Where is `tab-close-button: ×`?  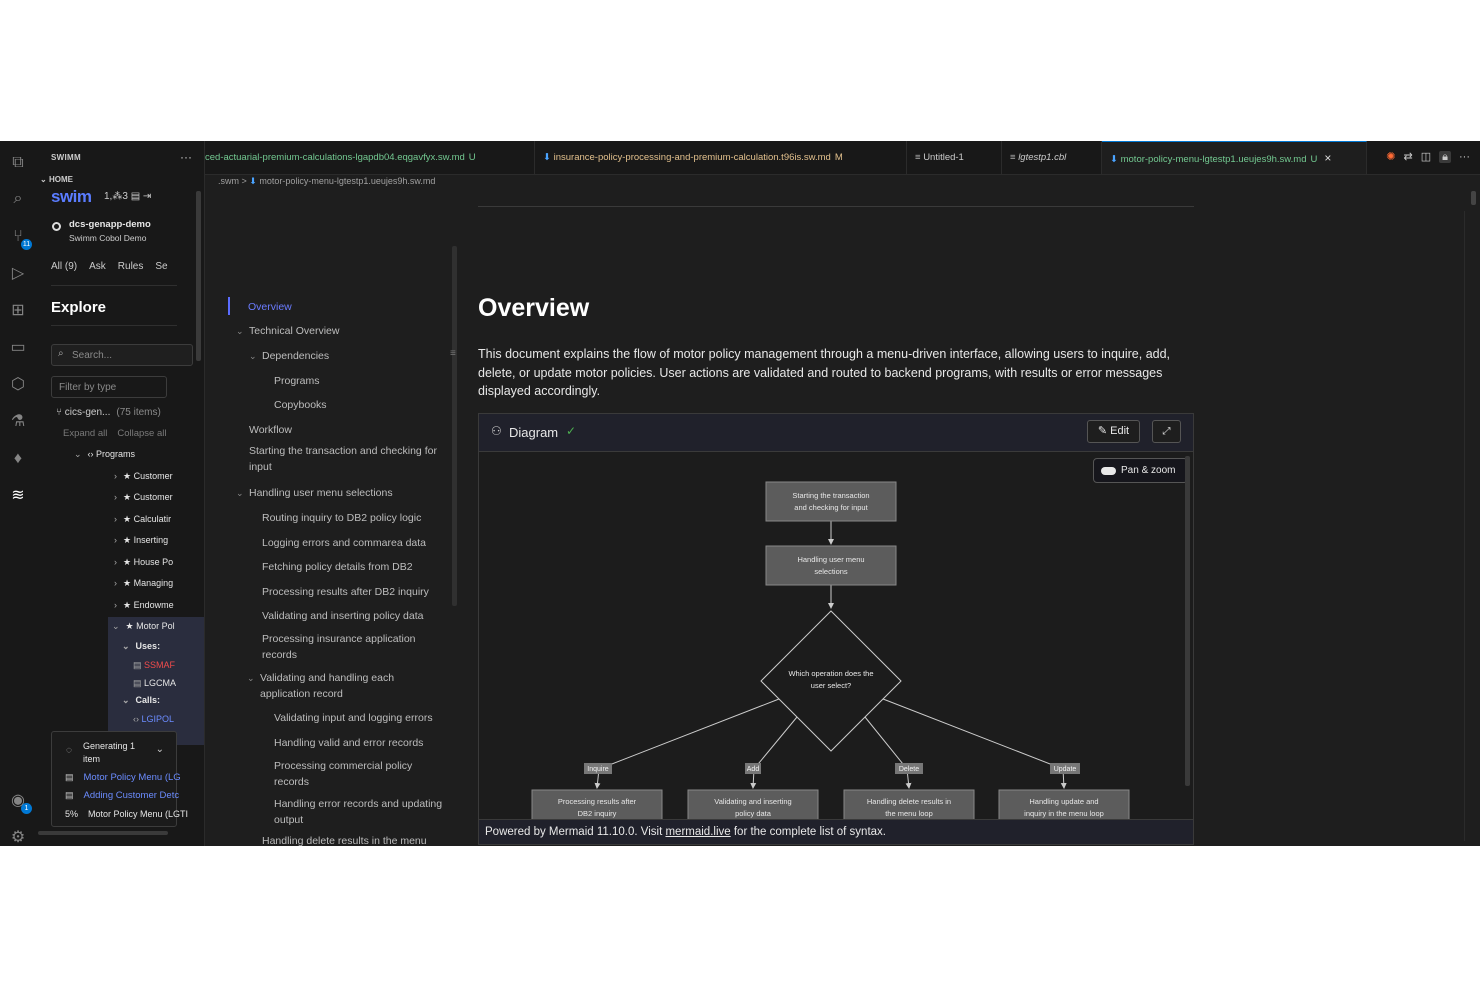
tab-close-button: × is located at coordinates (1327, 158).